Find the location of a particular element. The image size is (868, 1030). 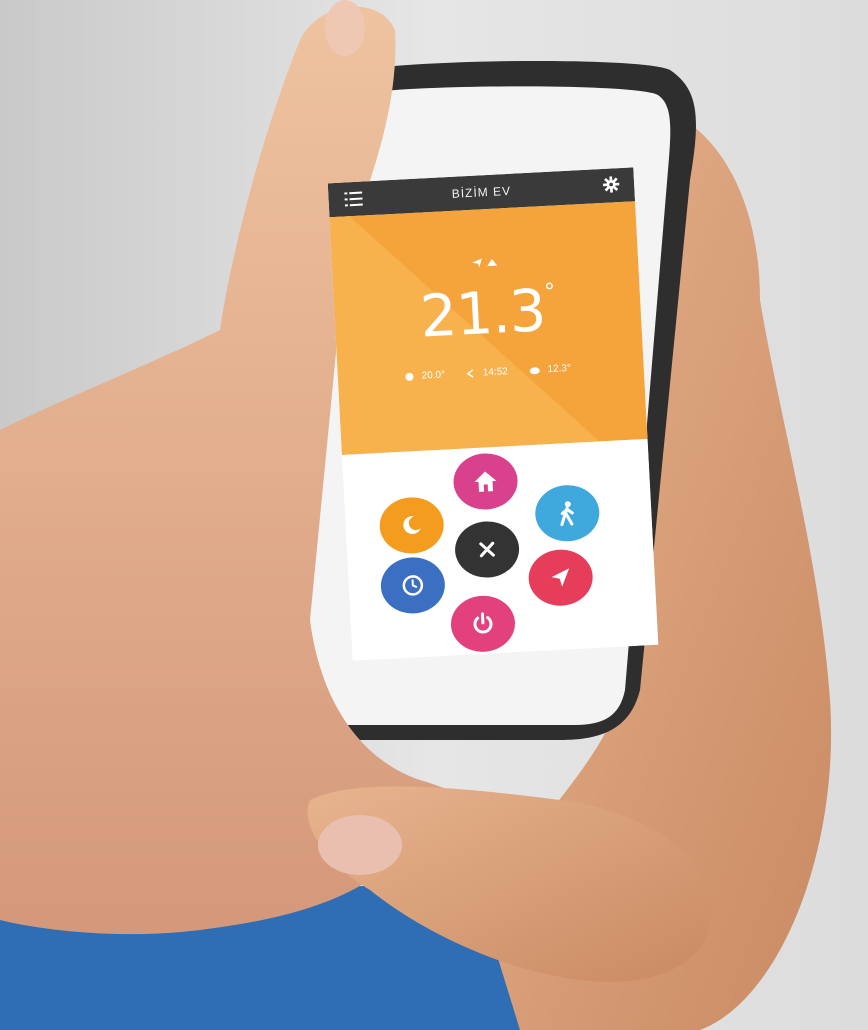

moon-icon is located at coordinates (412, 525).